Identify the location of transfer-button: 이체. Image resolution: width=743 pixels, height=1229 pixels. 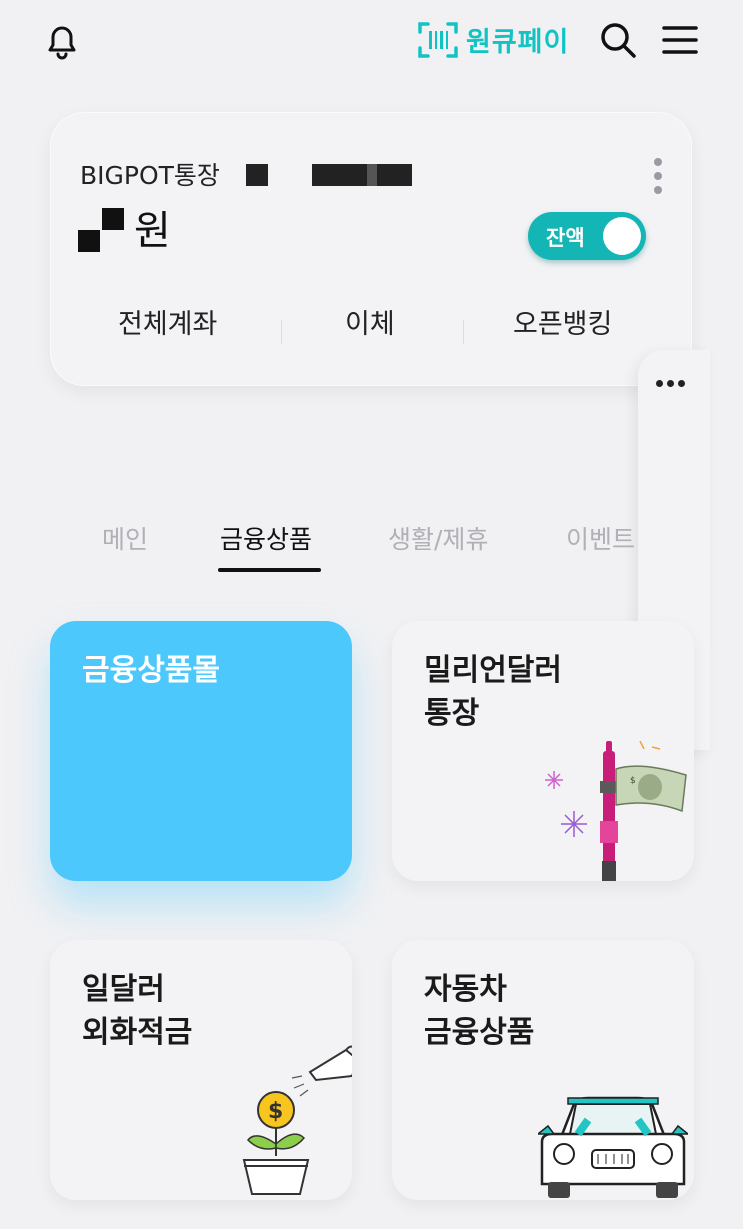
(370, 321).